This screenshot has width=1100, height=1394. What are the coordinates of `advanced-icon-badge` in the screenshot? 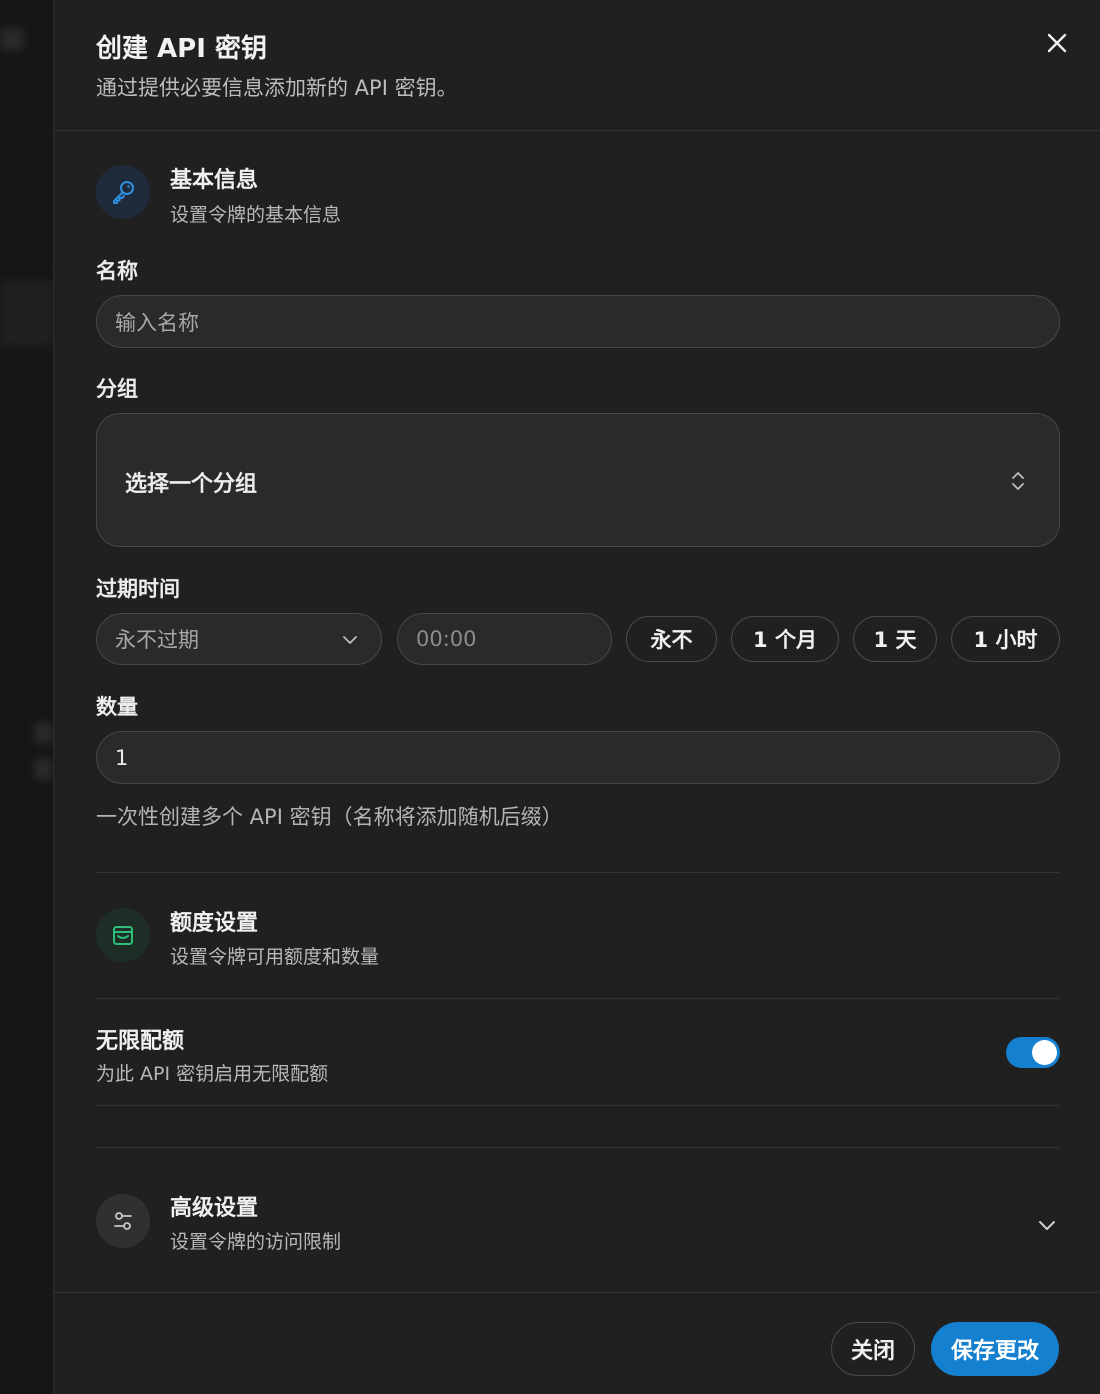 It's located at (123, 1221).